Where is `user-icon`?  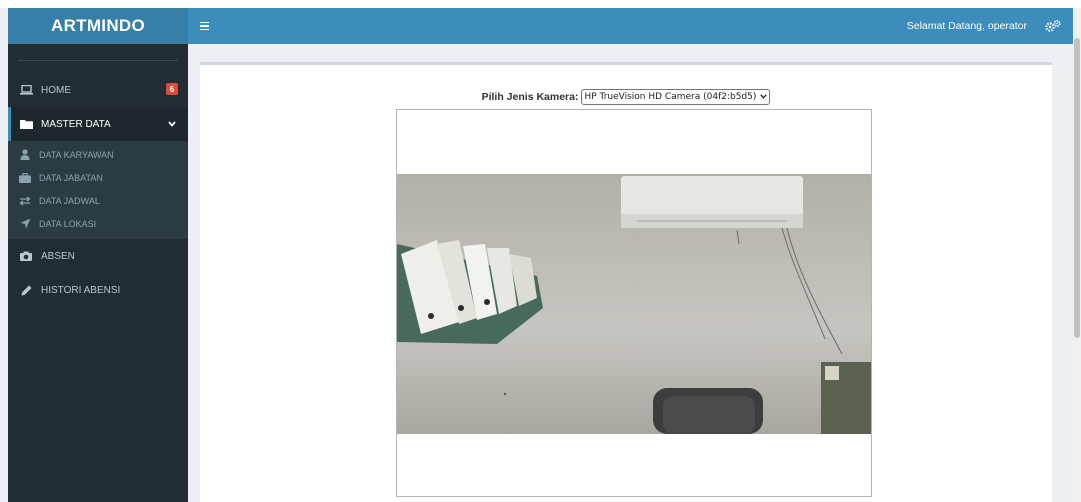
user-icon is located at coordinates (25, 154).